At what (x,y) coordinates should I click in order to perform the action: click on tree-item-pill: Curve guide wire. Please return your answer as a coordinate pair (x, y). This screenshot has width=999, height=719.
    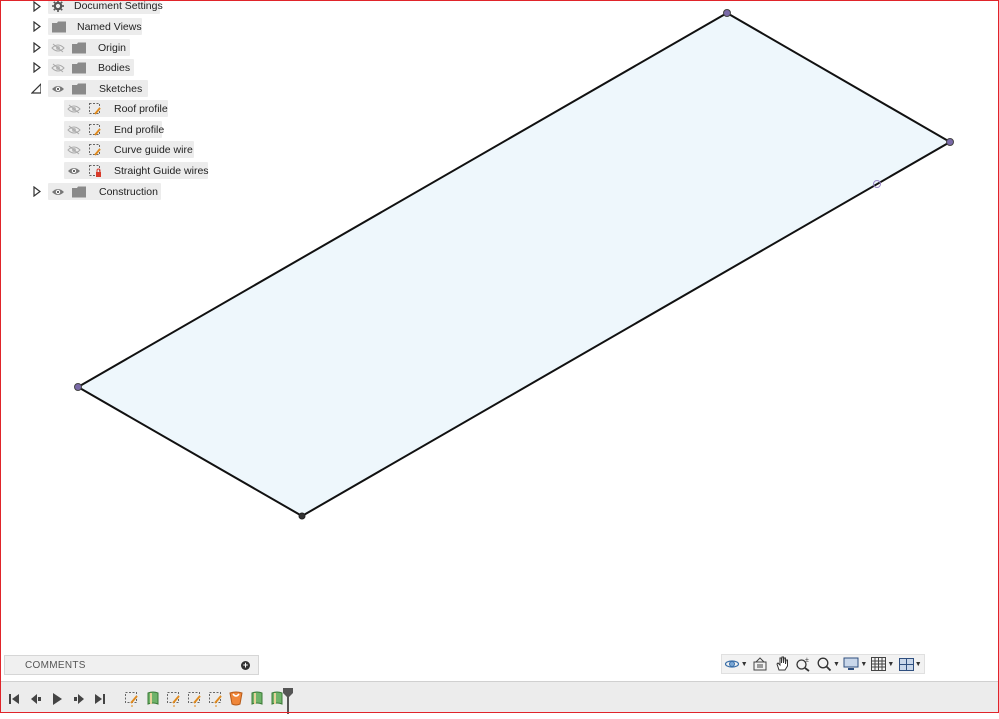
    Looking at the image, I should click on (129, 149).